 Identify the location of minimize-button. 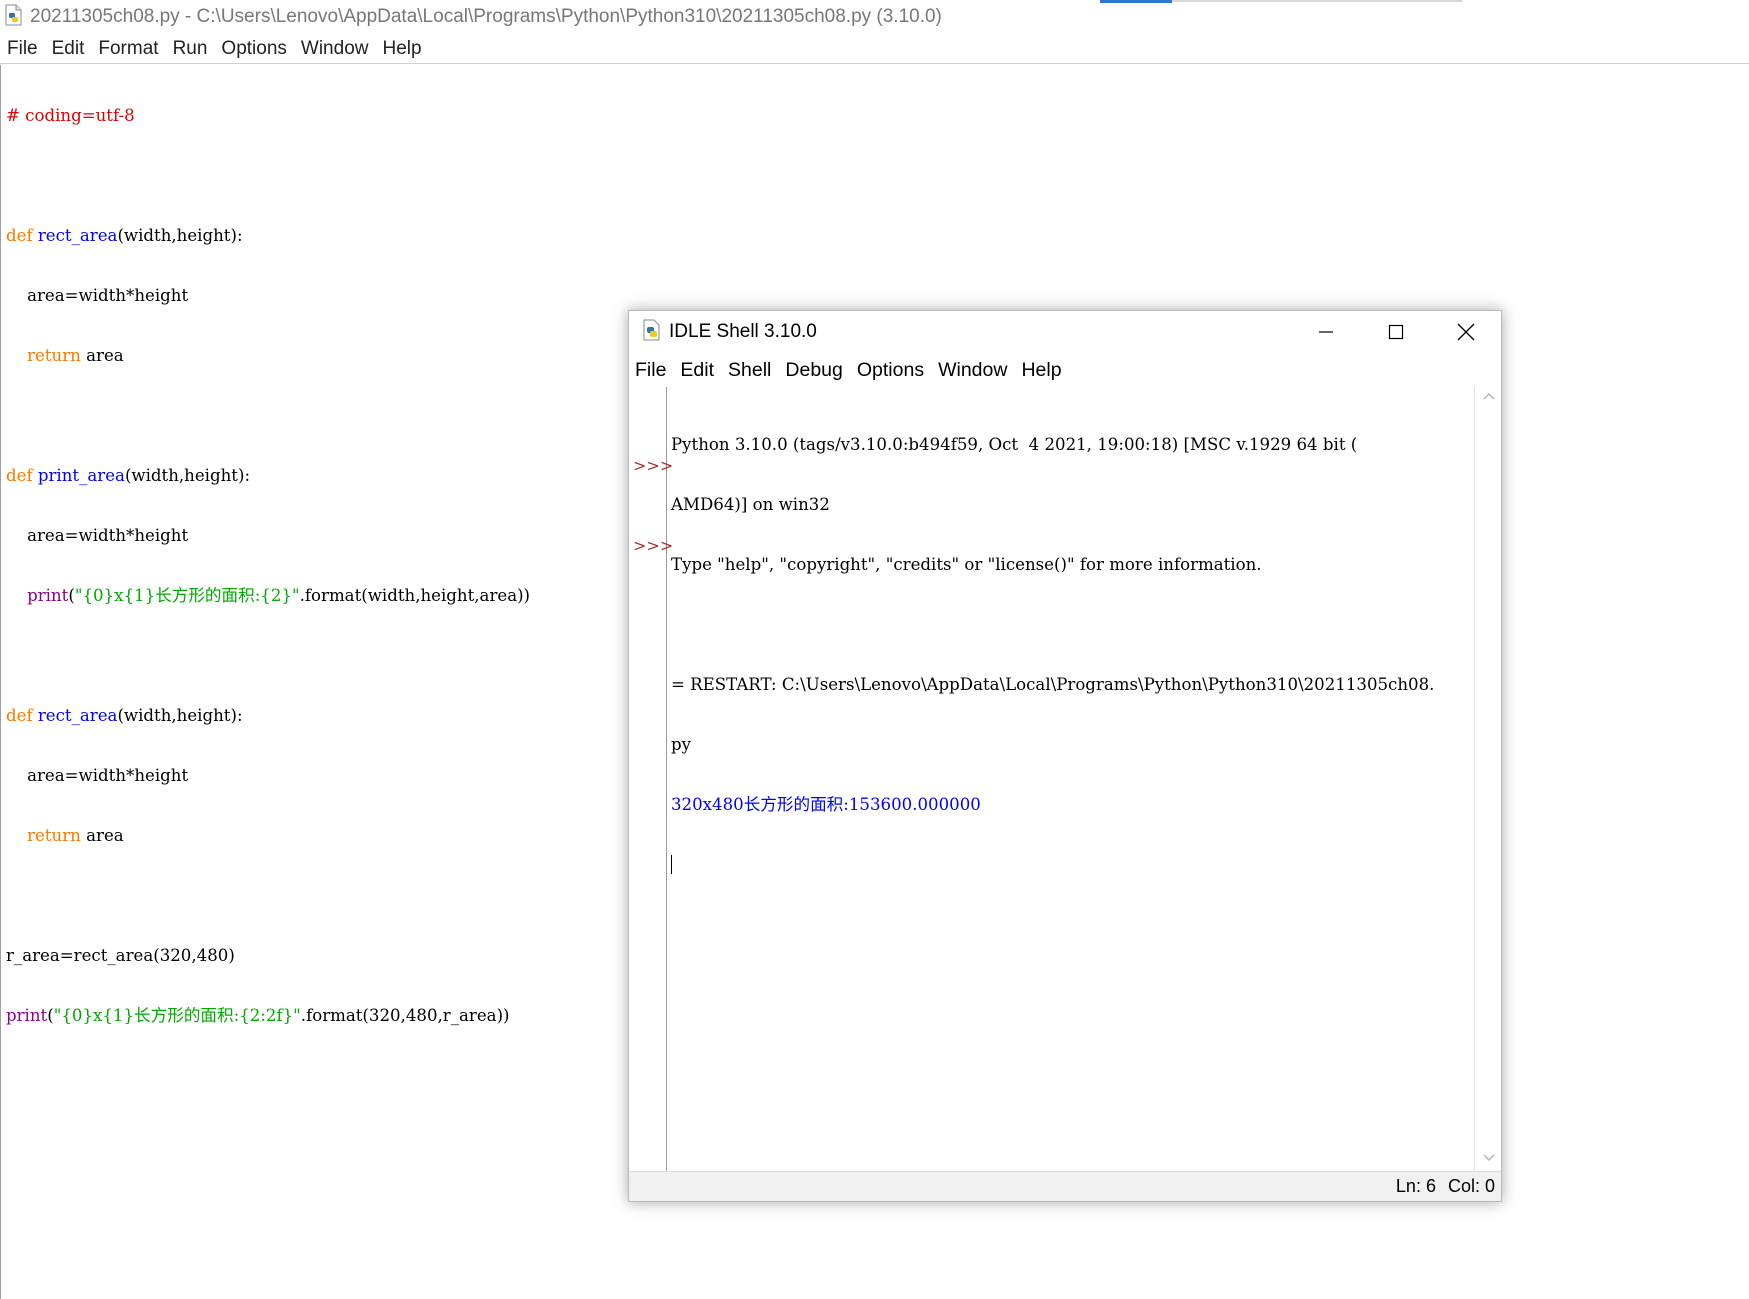
(1326, 332).